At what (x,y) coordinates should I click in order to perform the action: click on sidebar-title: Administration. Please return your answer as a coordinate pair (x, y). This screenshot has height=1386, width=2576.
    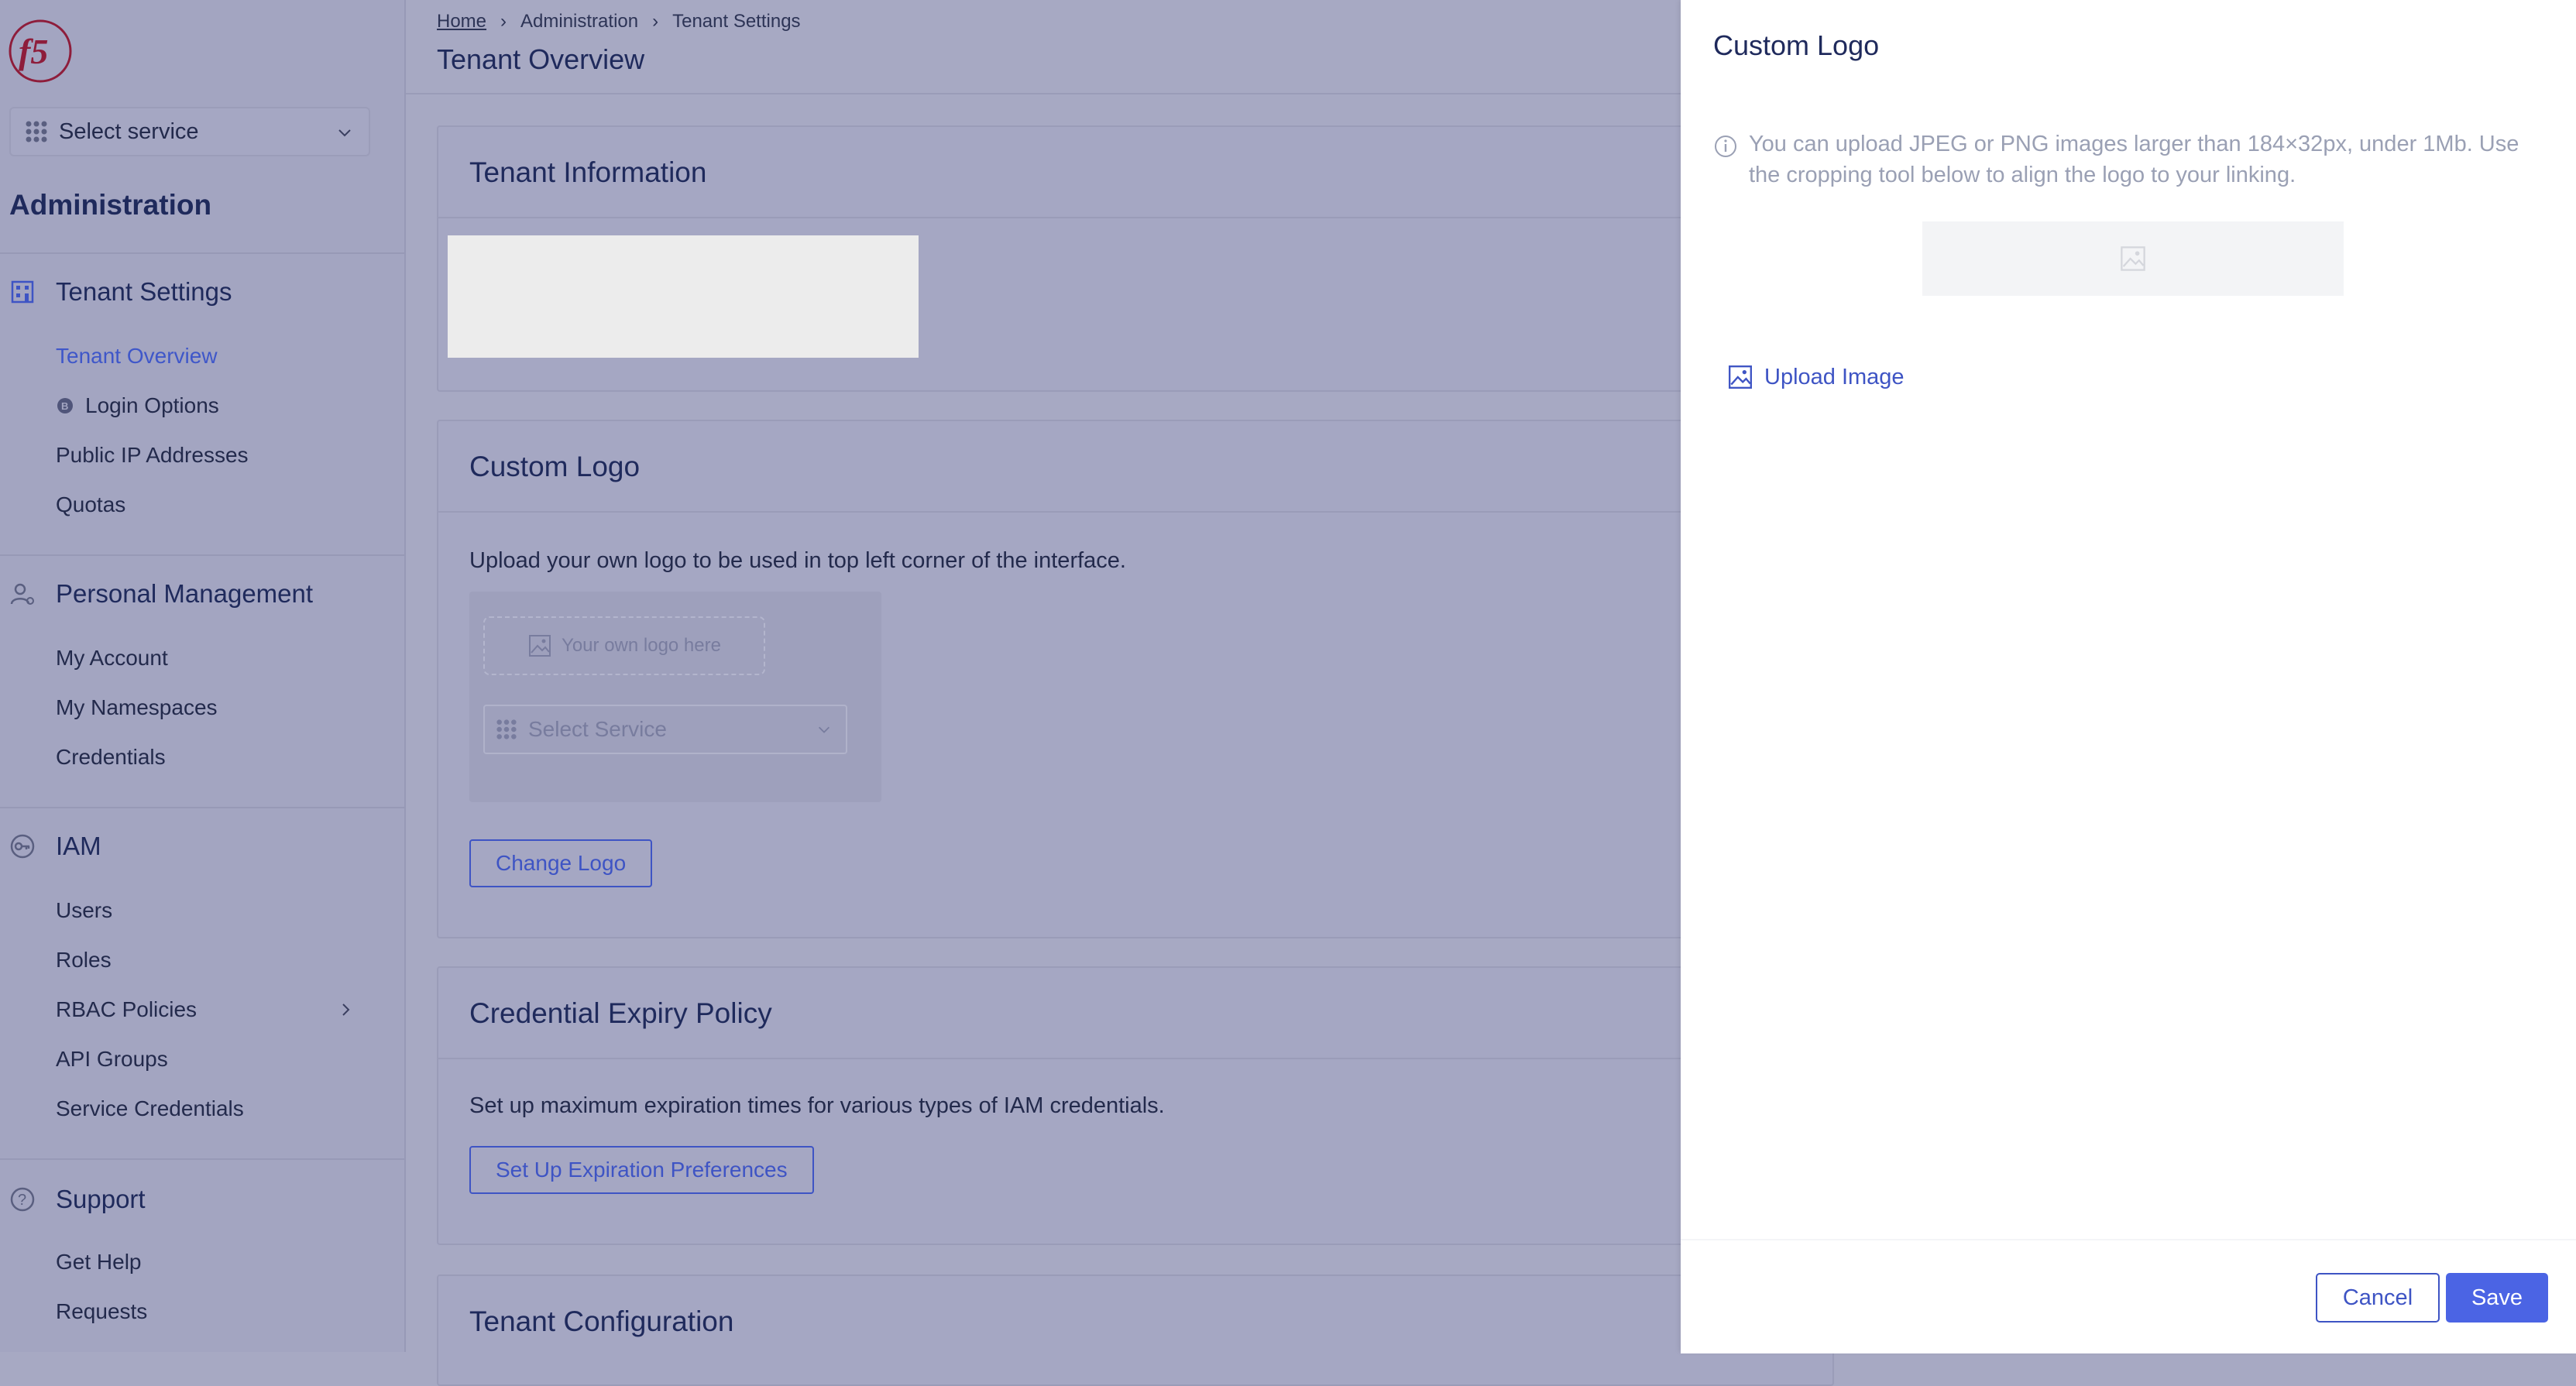
    Looking at the image, I should click on (110, 205).